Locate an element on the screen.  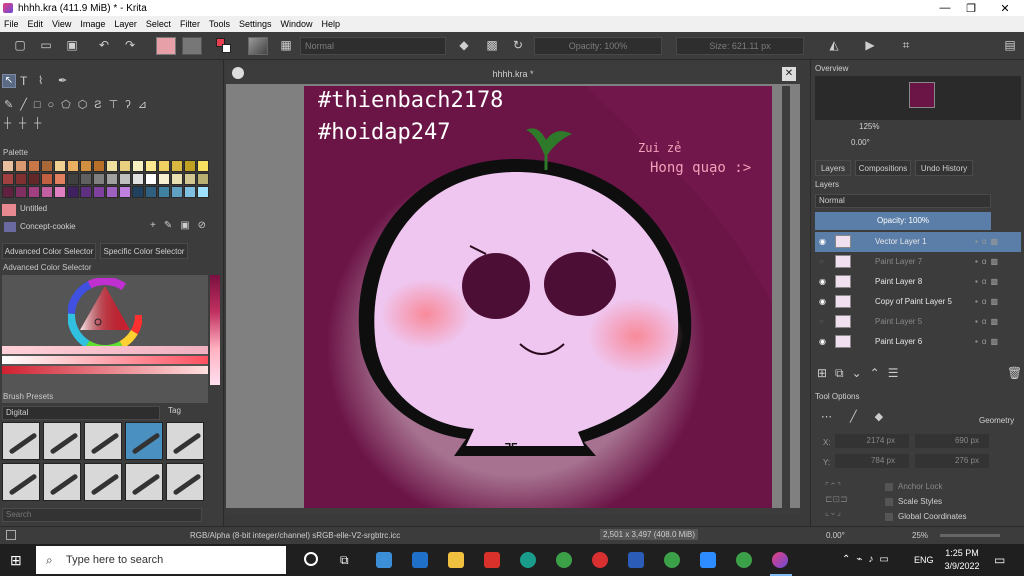
image-dimensions: 2,501 x 3,497 (408.0 MiB) is located at coordinates (649, 534).